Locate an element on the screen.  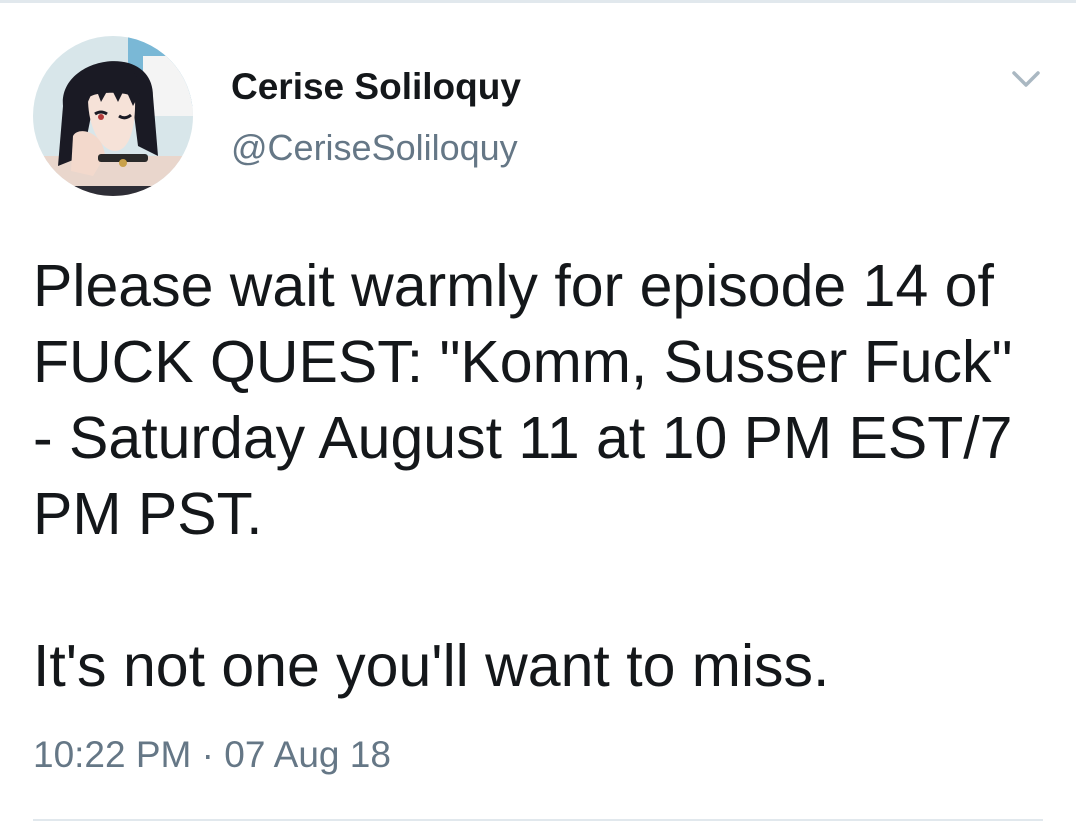
tweet-text-paragraph-2: It's not one you'll want to miss. is located at coordinates (431, 666).